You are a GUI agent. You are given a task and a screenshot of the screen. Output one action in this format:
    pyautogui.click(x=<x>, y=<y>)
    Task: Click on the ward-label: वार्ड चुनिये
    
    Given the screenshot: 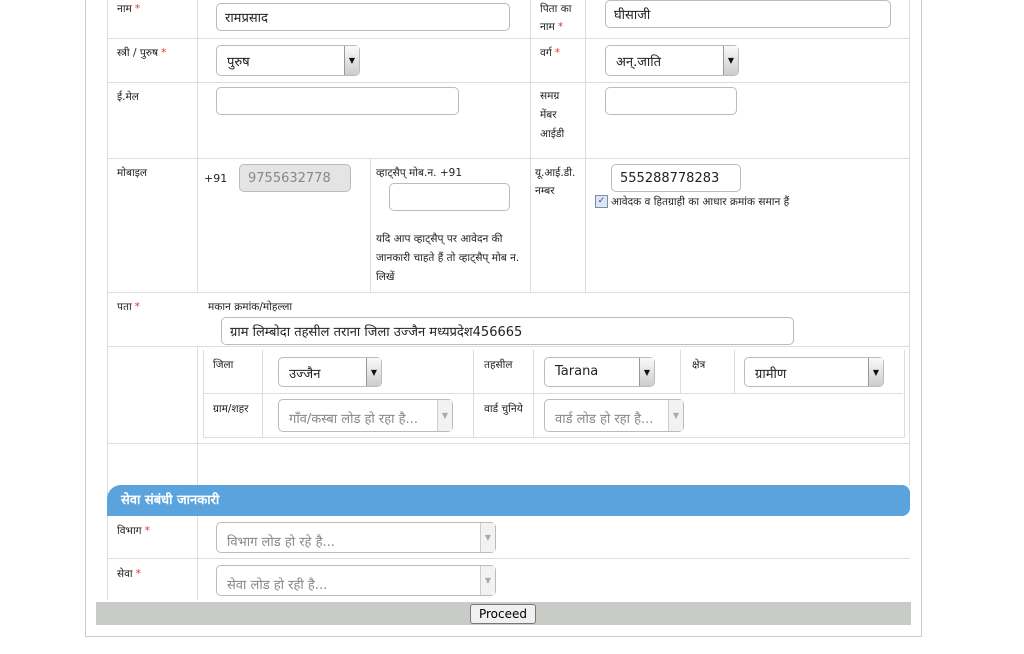 What is the action you would take?
    pyautogui.click(x=503, y=409)
    